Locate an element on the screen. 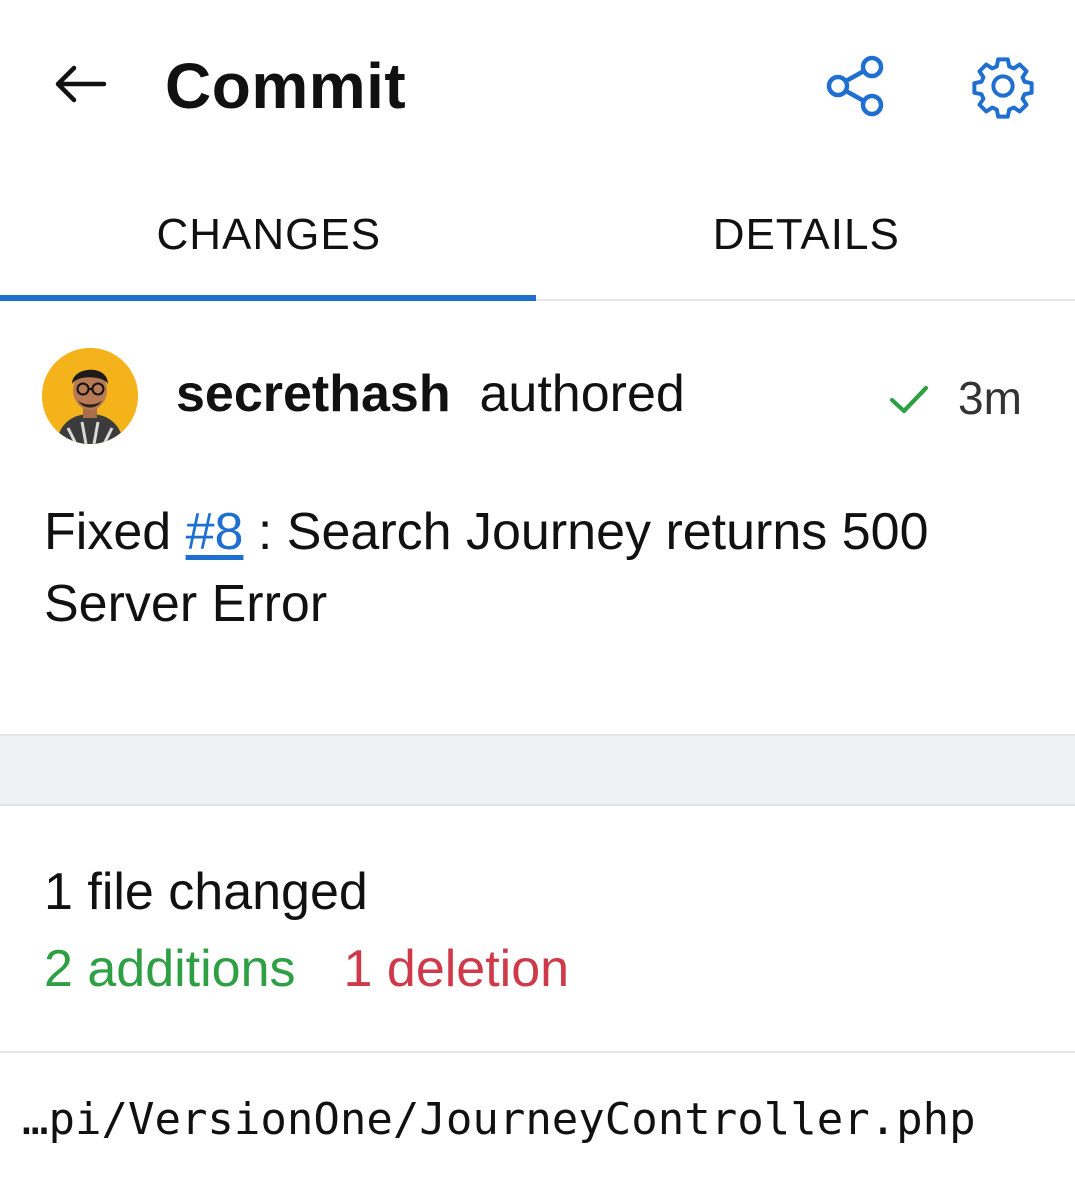  back-button is located at coordinates (80, 84).